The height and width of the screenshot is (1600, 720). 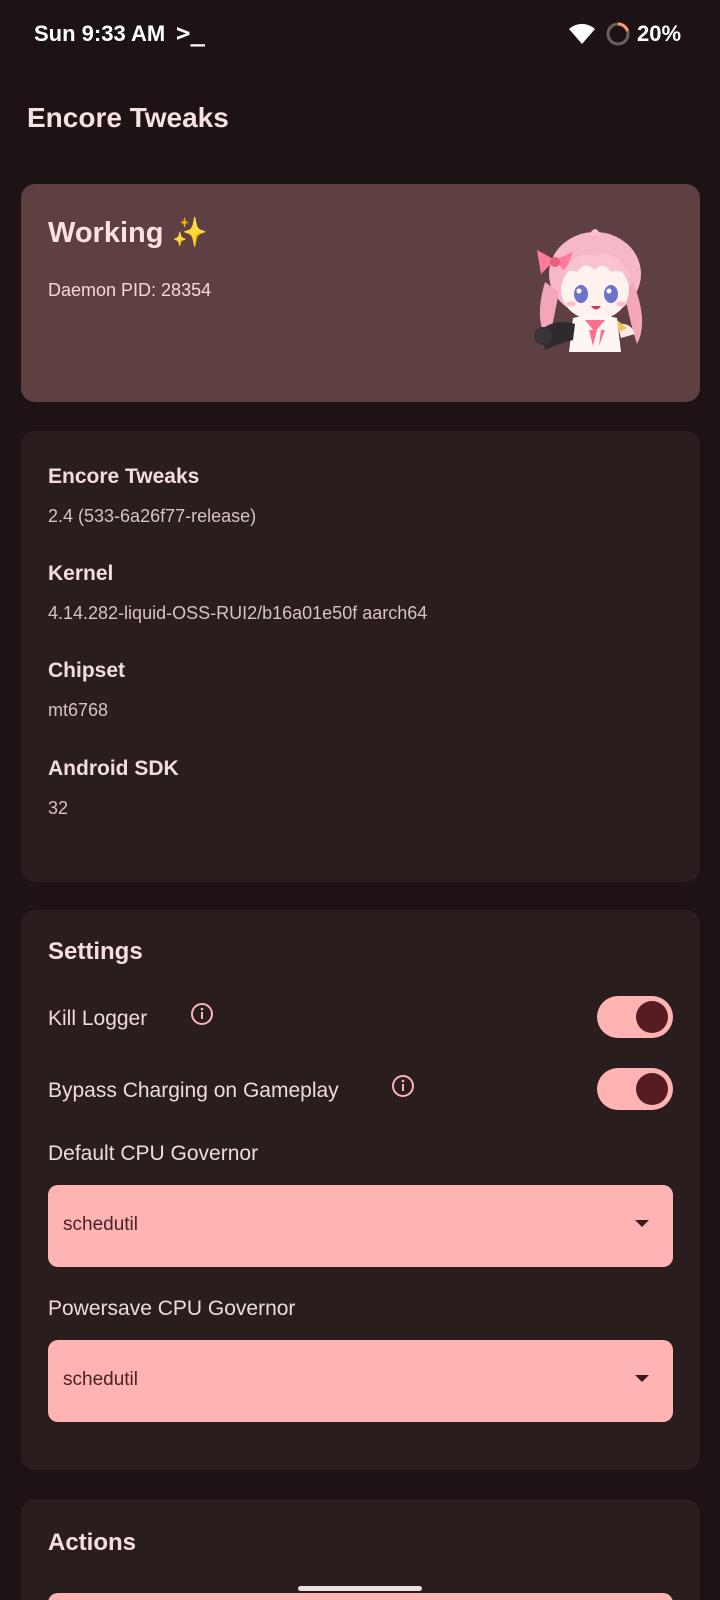 I want to click on info-label: Encore Tweaks, so click(x=124, y=476).